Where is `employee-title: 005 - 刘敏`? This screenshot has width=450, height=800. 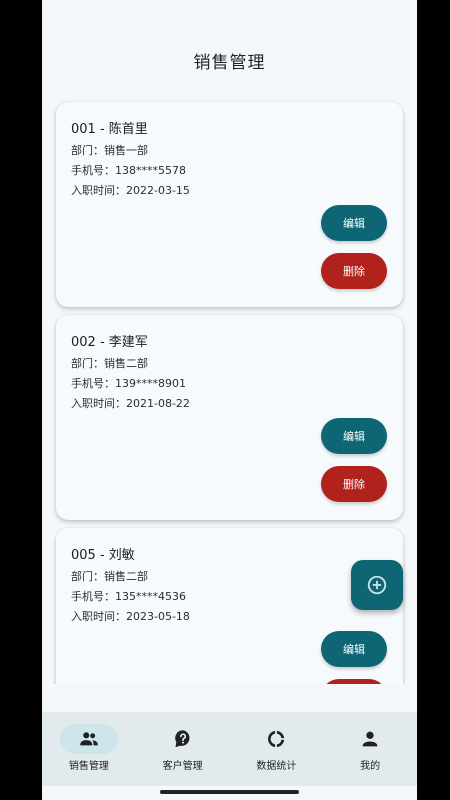
employee-title: 005 - 刘敏 is located at coordinates (103, 555).